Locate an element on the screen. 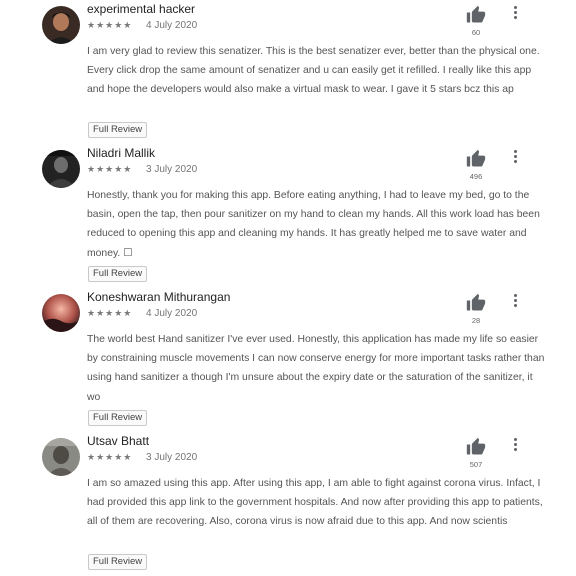  reviewer-name: experimental hacker is located at coordinates (141, 9).